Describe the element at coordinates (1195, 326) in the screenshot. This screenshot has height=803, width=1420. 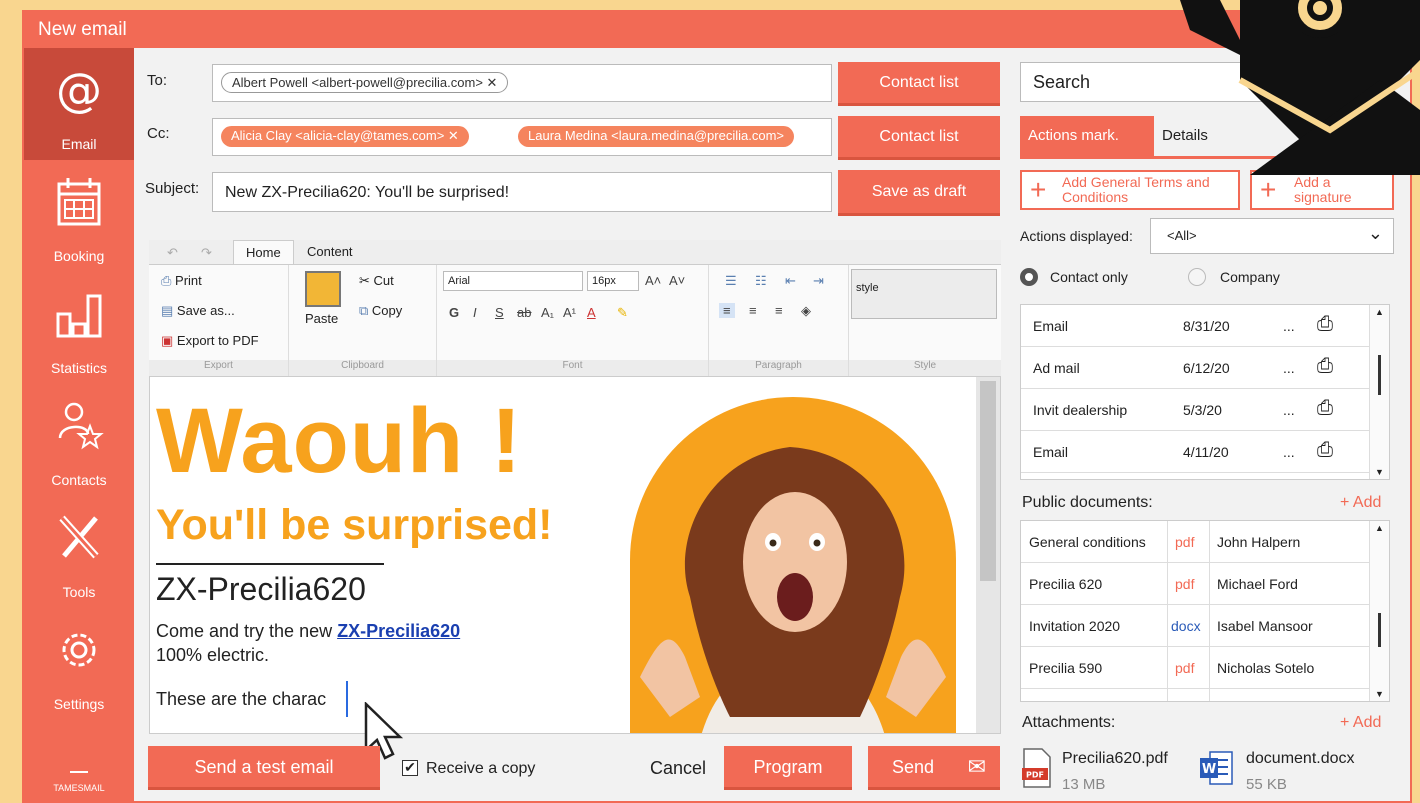
I see `list-item: Email 8/31/20 ... ⎙` at that location.